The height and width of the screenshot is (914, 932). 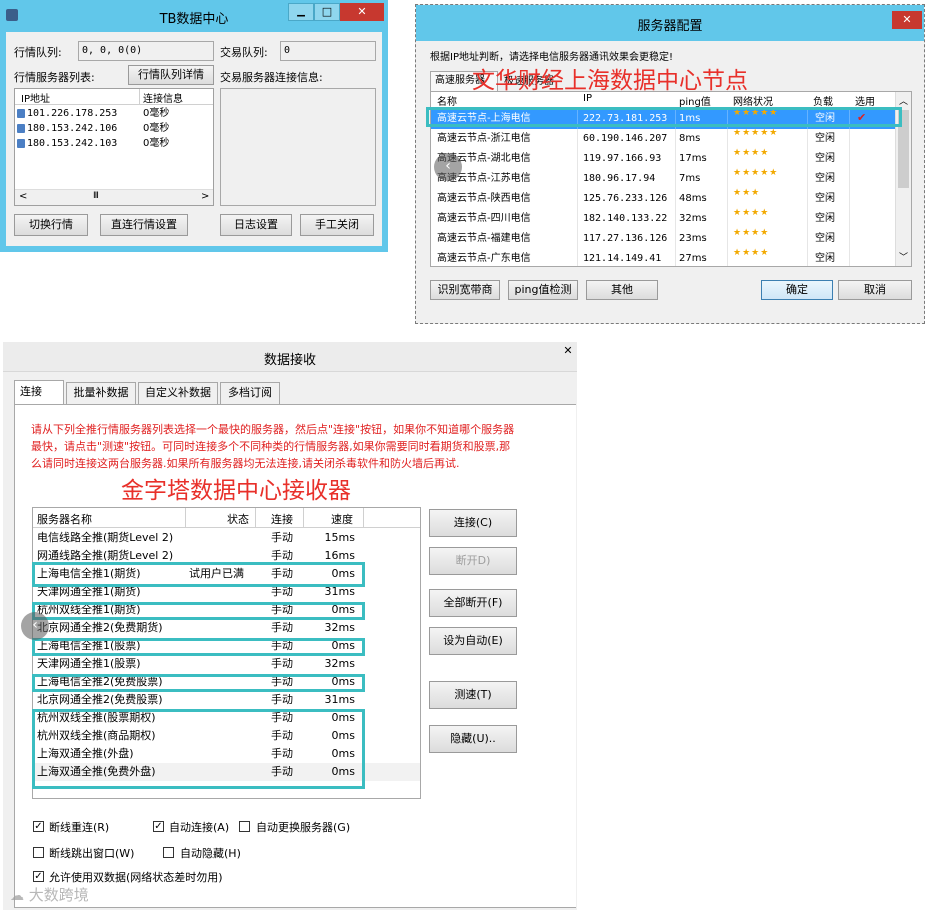 I want to click on reconnect-checkbox: ✓, so click(x=38, y=826).